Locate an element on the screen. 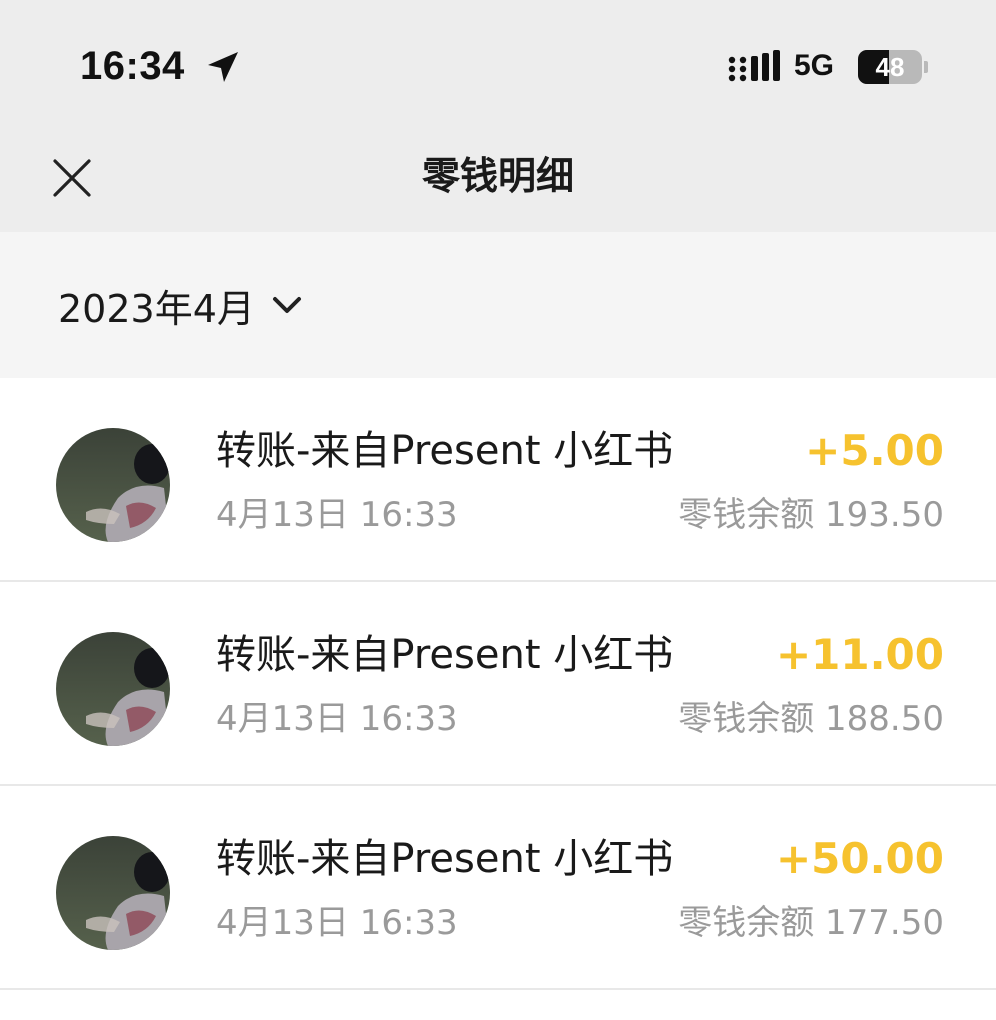 This screenshot has width=996, height=1020. status-time: 16:34 is located at coordinates (132, 66).